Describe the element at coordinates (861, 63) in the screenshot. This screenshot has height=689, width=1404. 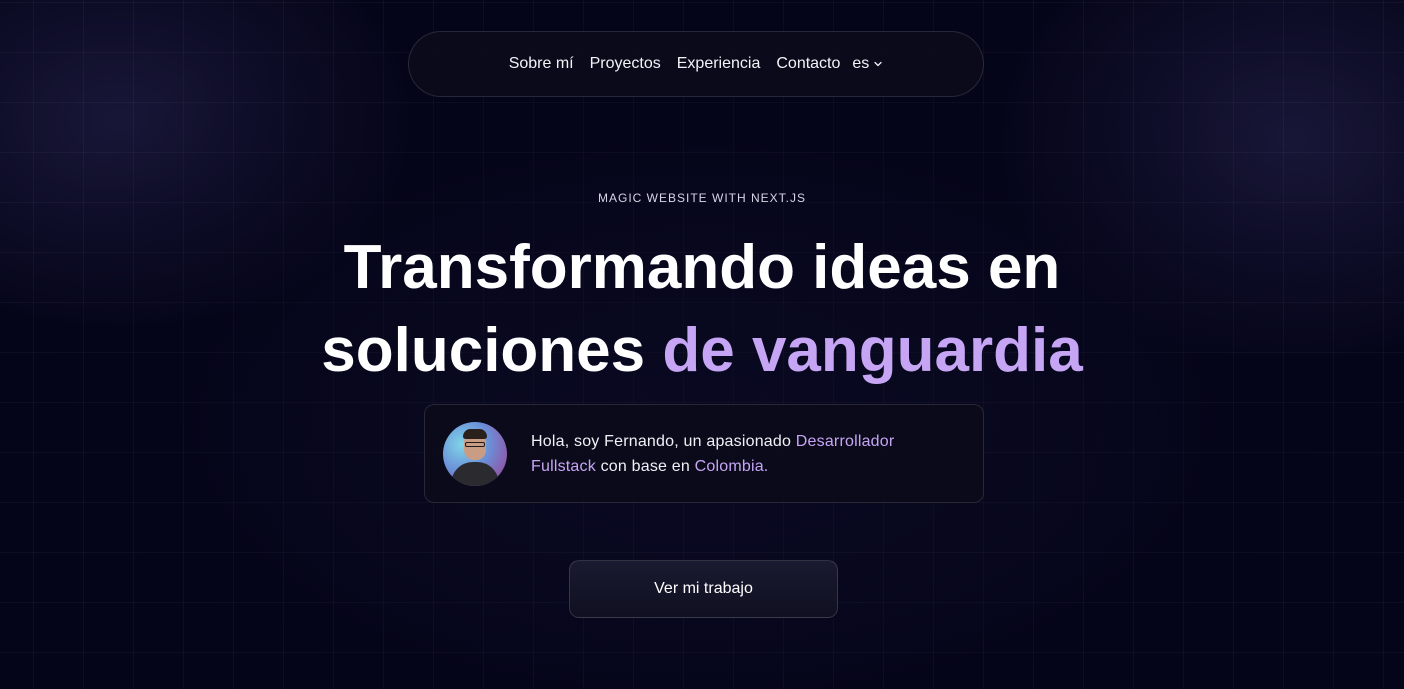
I see `language-label: es` at that location.